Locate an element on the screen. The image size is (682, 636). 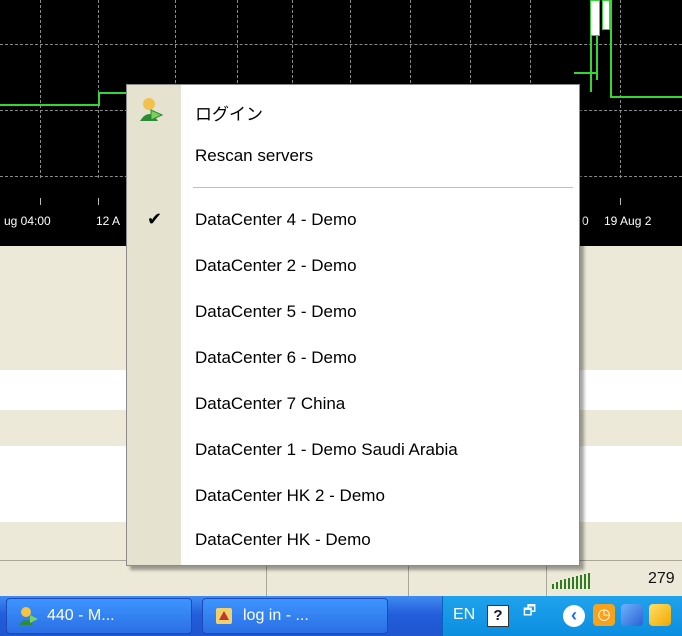
app-tray-icon is located at coordinates (660, 615).